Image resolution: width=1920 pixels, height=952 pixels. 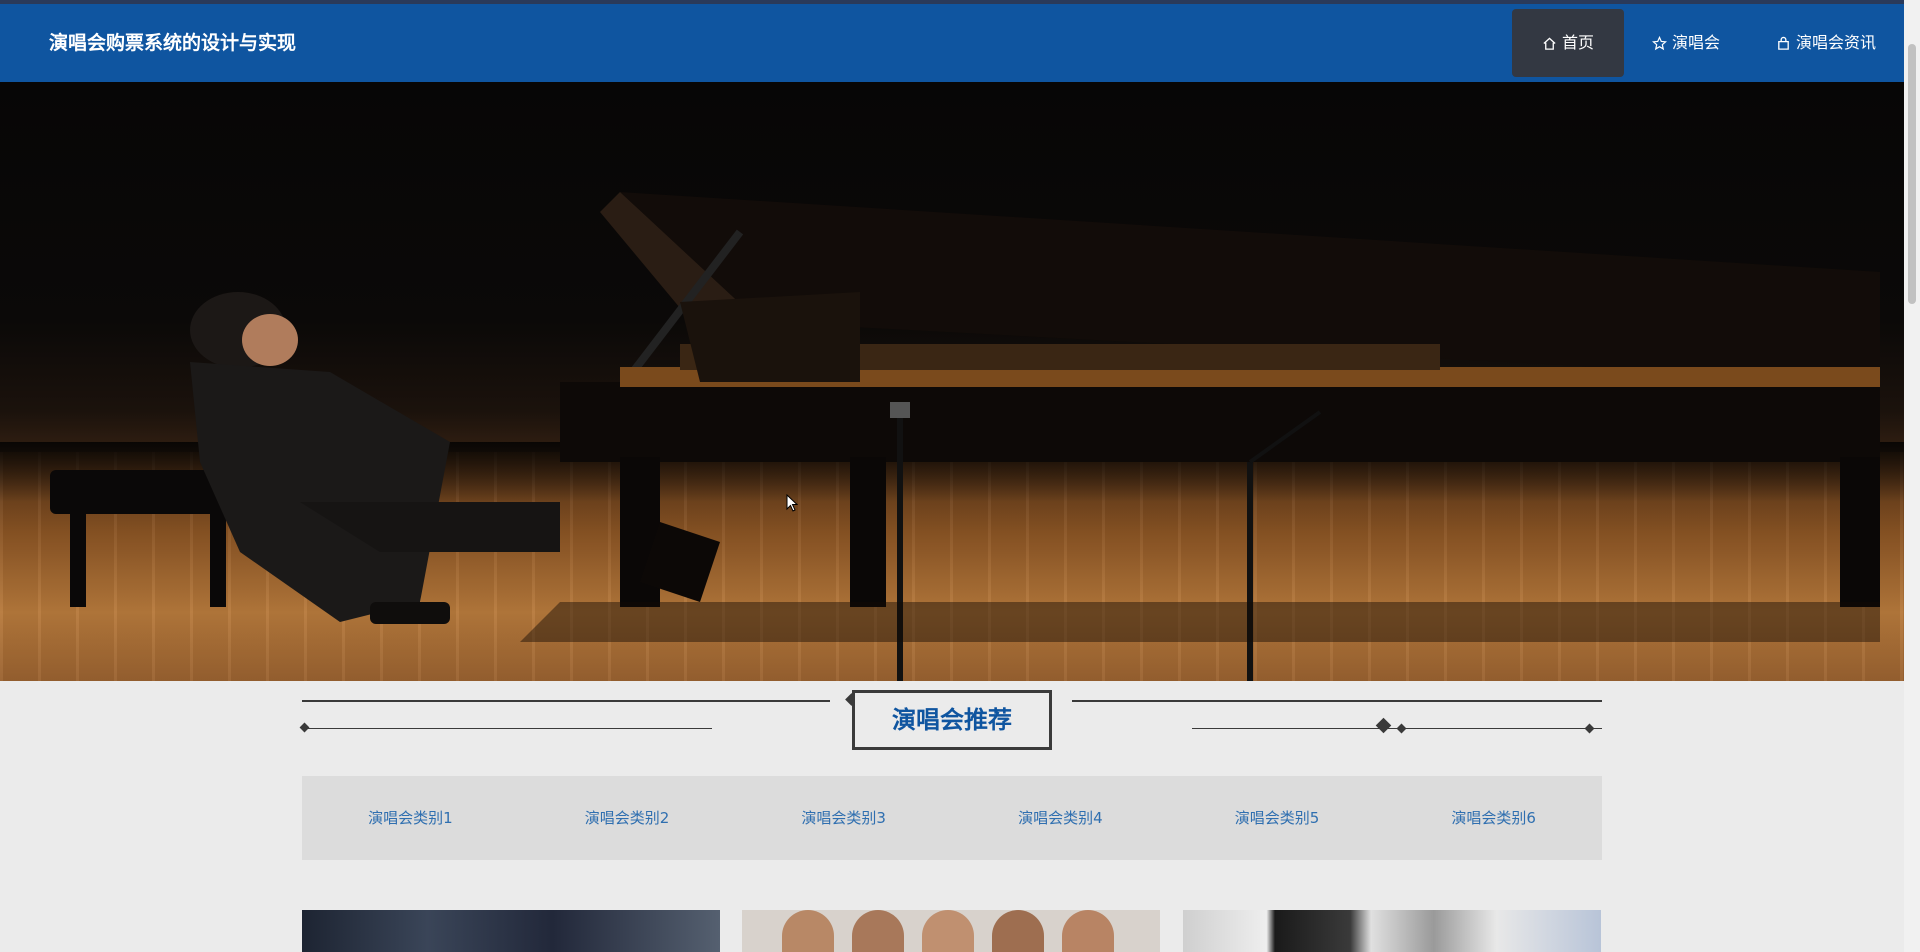 What do you see at coordinates (952, 43) in the screenshot?
I see `navbar: 演唱会购票系统的设计与实现 首页 演唱会 演唱会资讯` at bounding box center [952, 43].